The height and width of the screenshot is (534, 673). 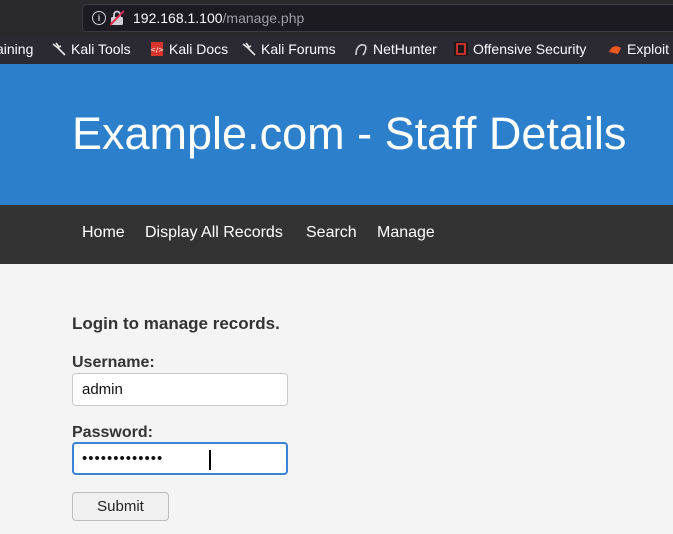 I want to click on browser-toolbar: i 192.168.1.100/manage.php, so click(x=336, y=18).